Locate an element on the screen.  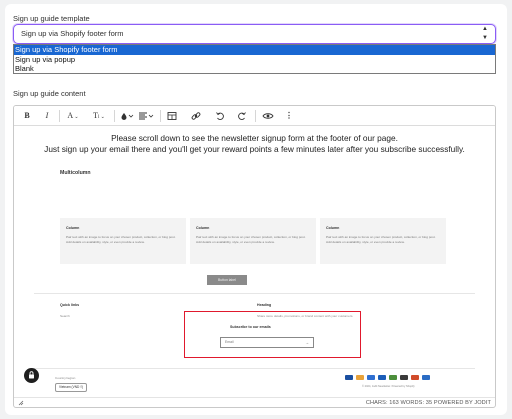
bold-icon: B is located at coordinates (27, 116).